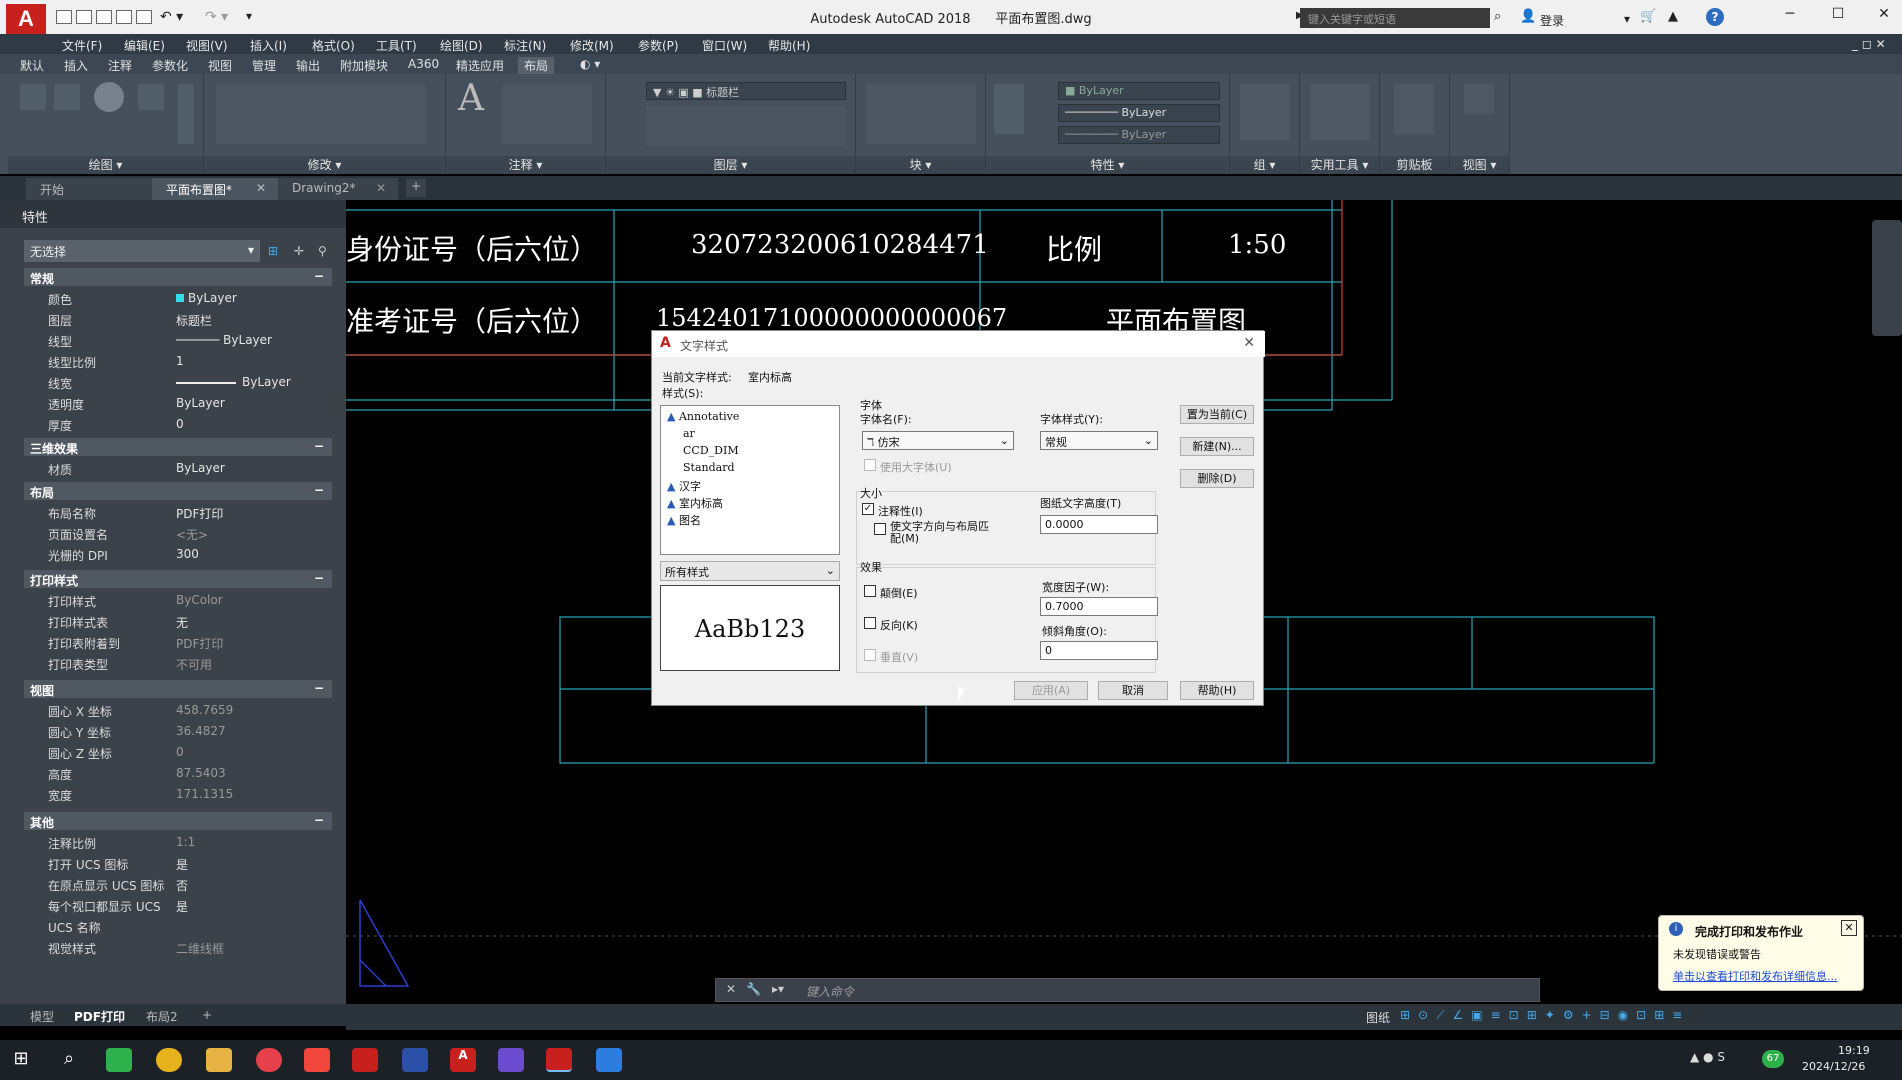 This screenshot has width=1902, height=1080. I want to click on prop-ucsname: UCS 名称, so click(178, 926).